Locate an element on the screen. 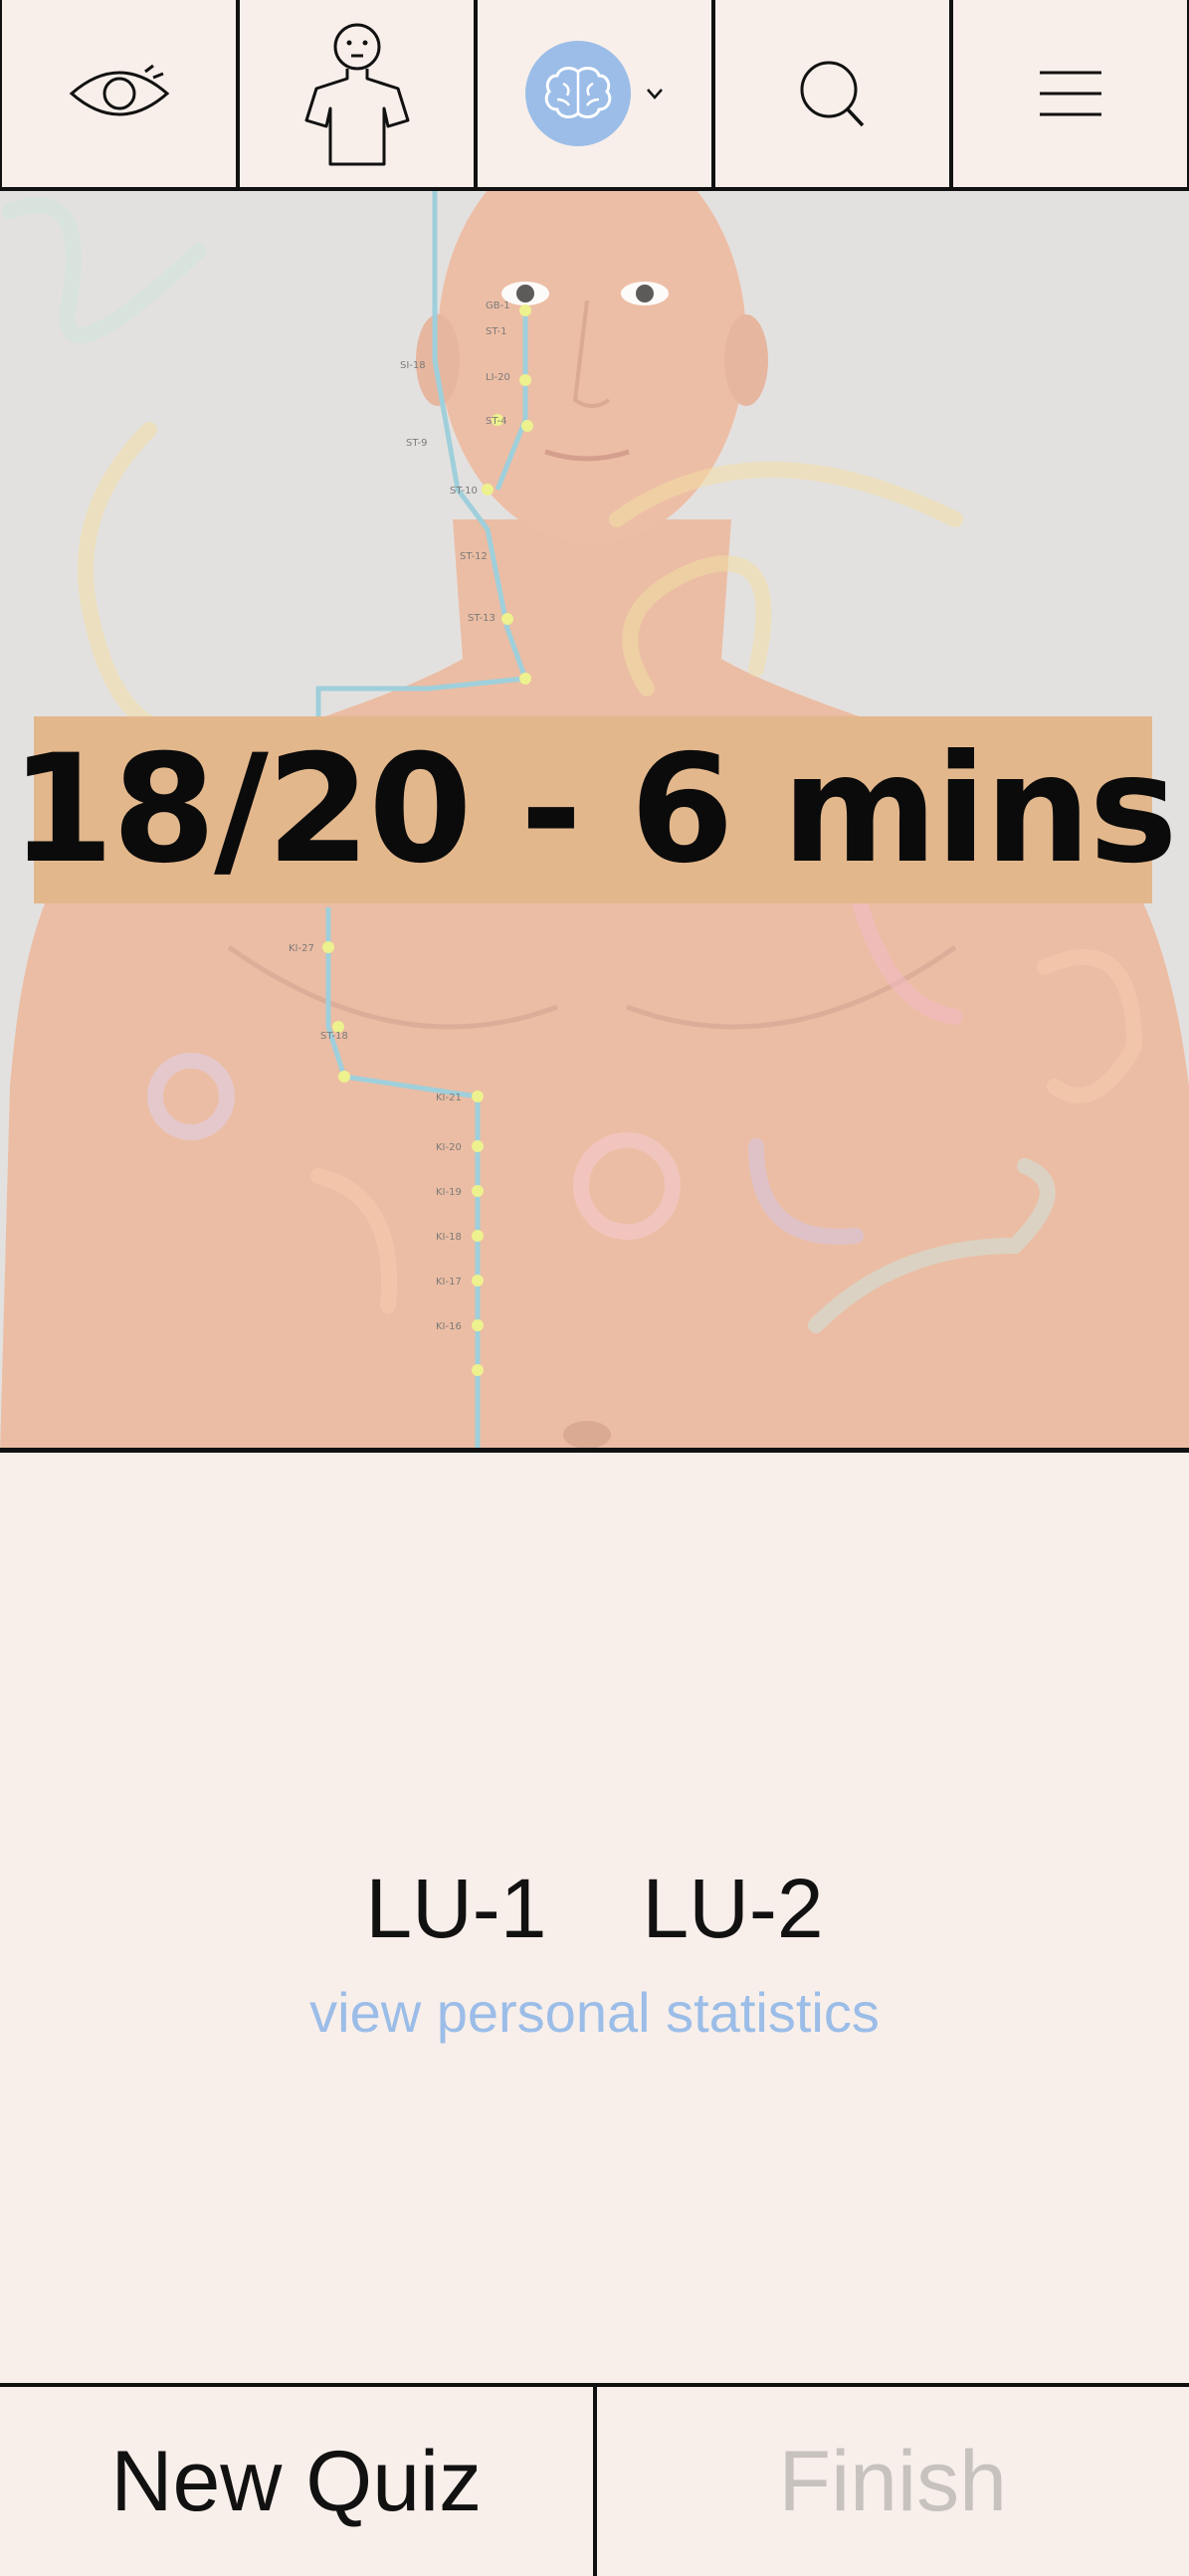  menu-icon is located at coordinates (1070, 93).